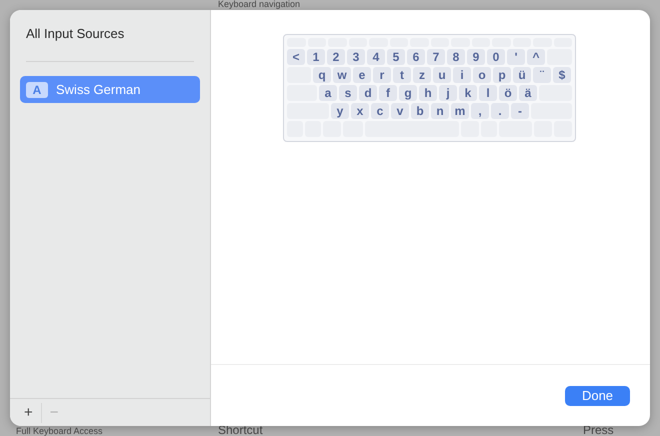 The width and height of the screenshot is (660, 436). Describe the element at coordinates (528, 93) in the screenshot. I see `keyboard-key: ä` at that location.